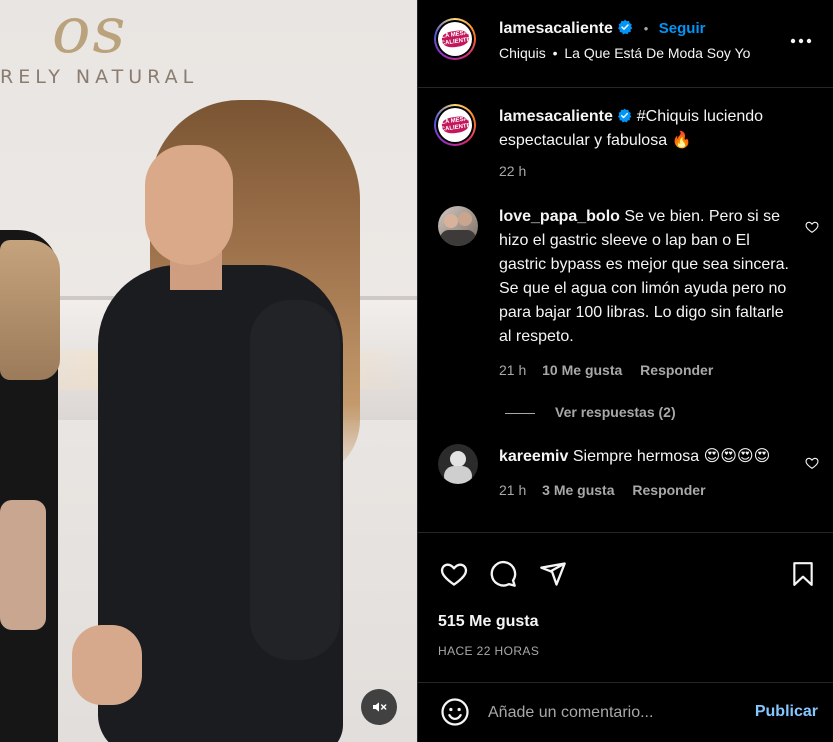 The height and width of the screenshot is (742, 833). Describe the element at coordinates (582, 370) in the screenshot. I see `comment-likes: 10 Me gusta` at that location.